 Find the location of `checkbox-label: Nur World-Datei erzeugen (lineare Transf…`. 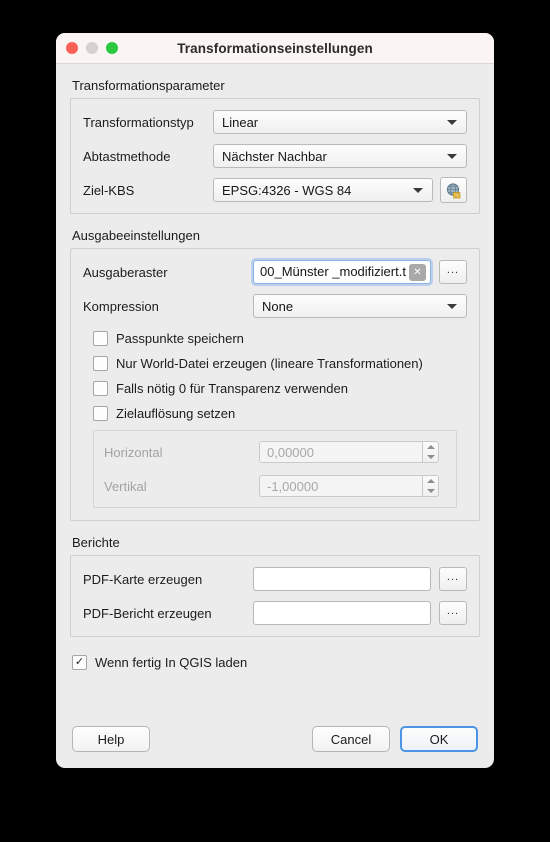

checkbox-label: Nur World-Datei erzeugen (lineare Transf… is located at coordinates (269, 363).